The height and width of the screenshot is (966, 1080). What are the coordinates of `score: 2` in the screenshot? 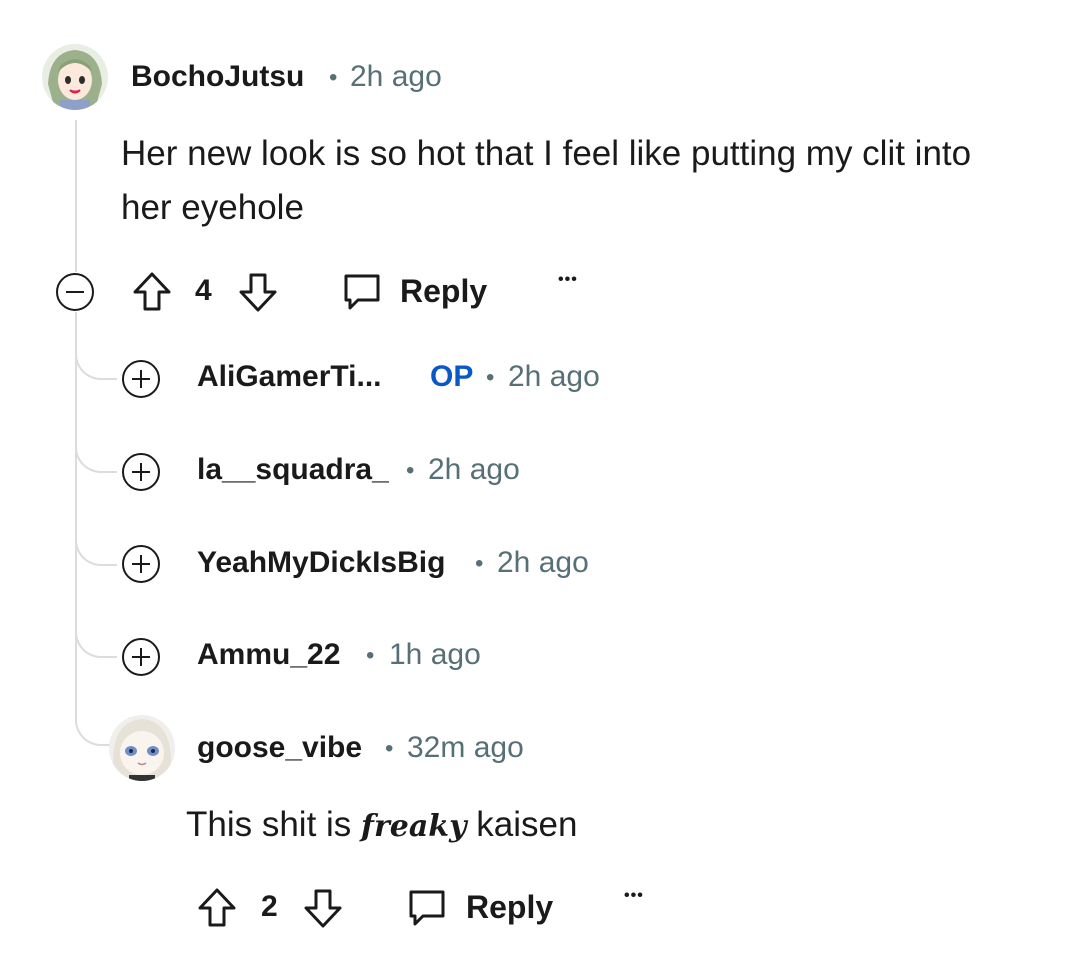 It's located at (269, 906).